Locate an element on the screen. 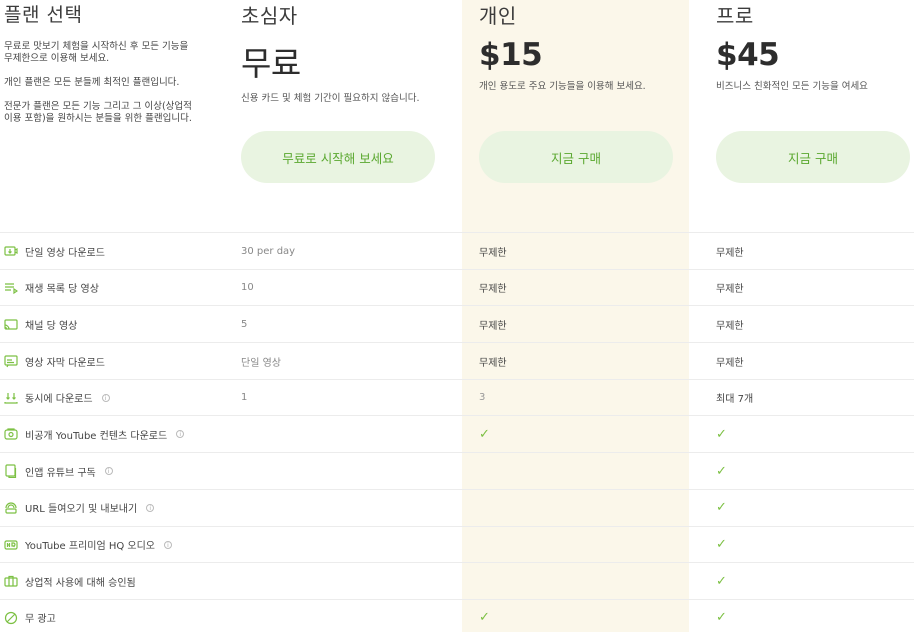 The width and height of the screenshot is (914, 632). feature-label: 단일 영상 다운로드 is located at coordinates (65, 253).